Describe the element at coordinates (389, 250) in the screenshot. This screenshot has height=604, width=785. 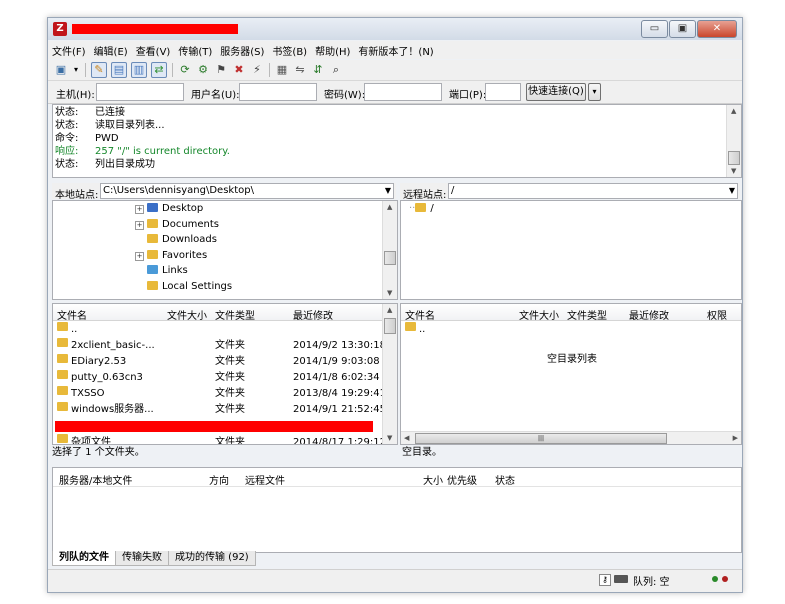
I see `local-tree-scrollbar: ▲ ▼` at that location.